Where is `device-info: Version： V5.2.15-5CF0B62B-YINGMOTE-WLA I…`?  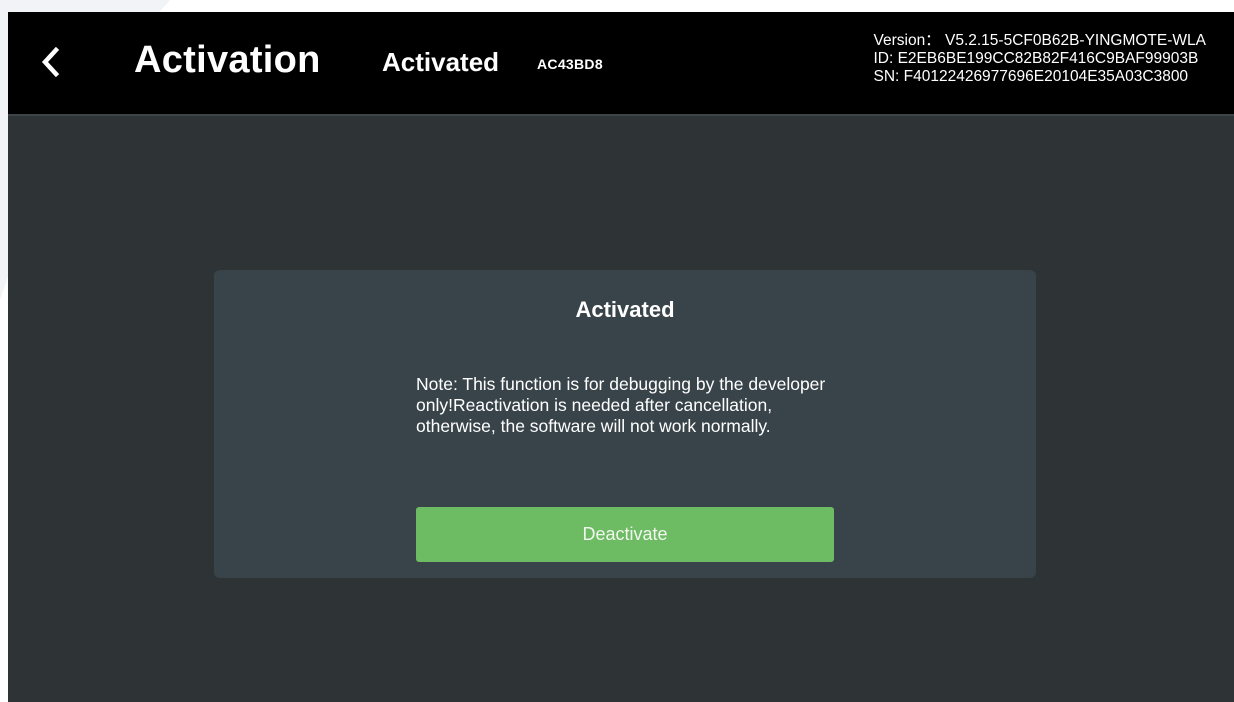 device-info: Version： V5.2.15-5CF0B62B-YINGMOTE-WLA I… is located at coordinates (1039, 59).